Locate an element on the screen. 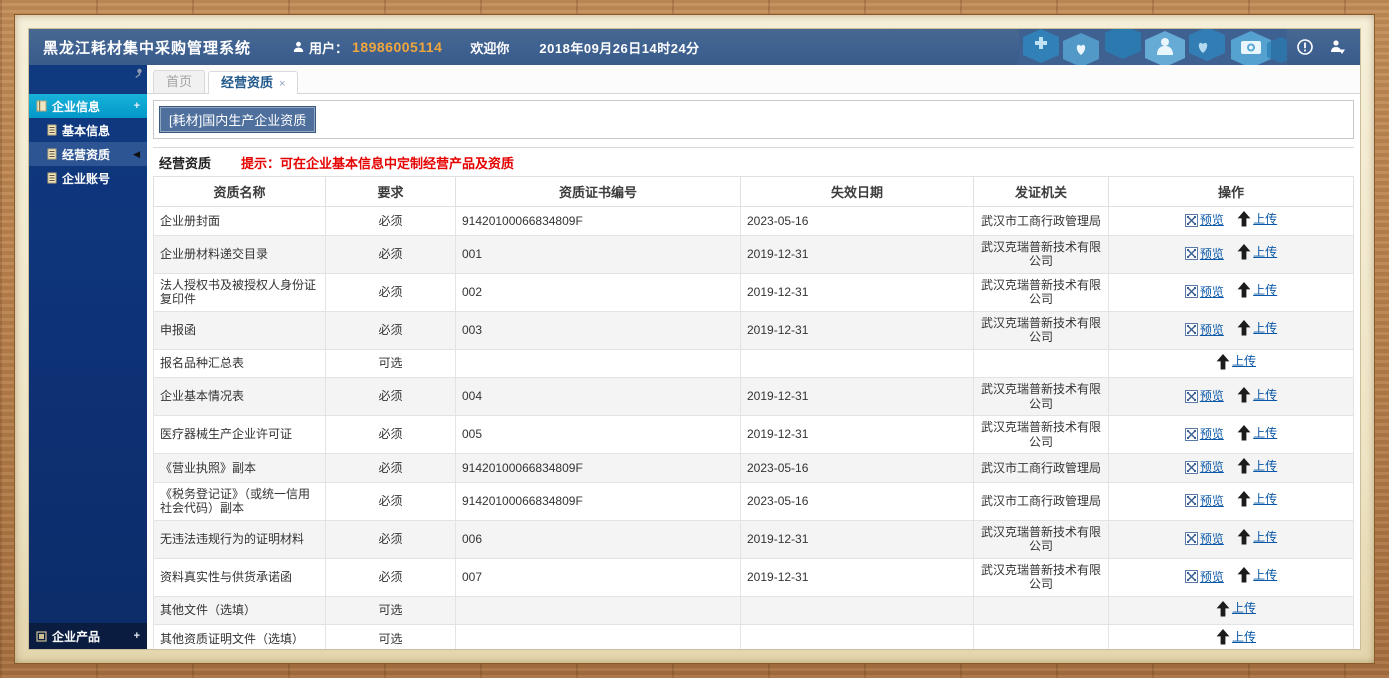 This screenshot has height=678, width=1389. table-header-row: 资质名称 要求 资质证书编号 失效日期 发证机关 操作 is located at coordinates (753, 191).